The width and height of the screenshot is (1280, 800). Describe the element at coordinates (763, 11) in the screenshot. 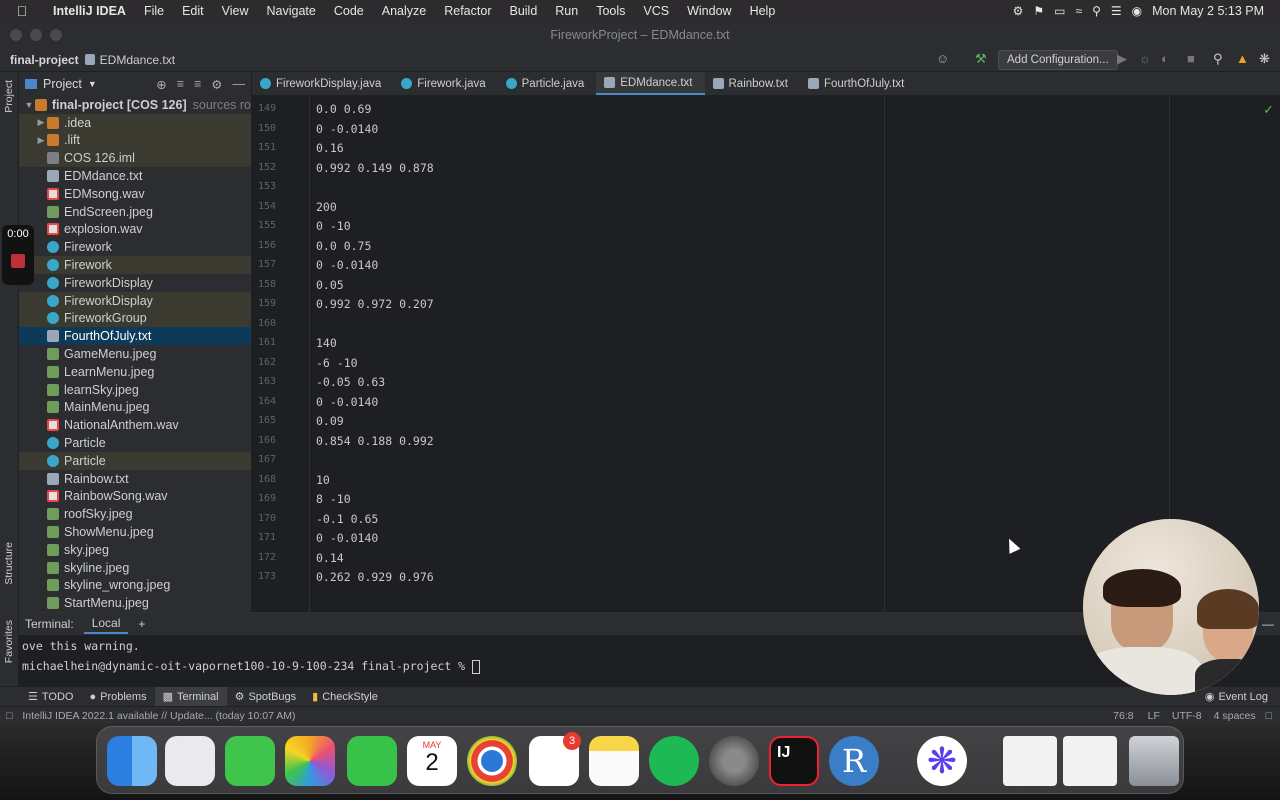

I see `menu-help: Help` at that location.